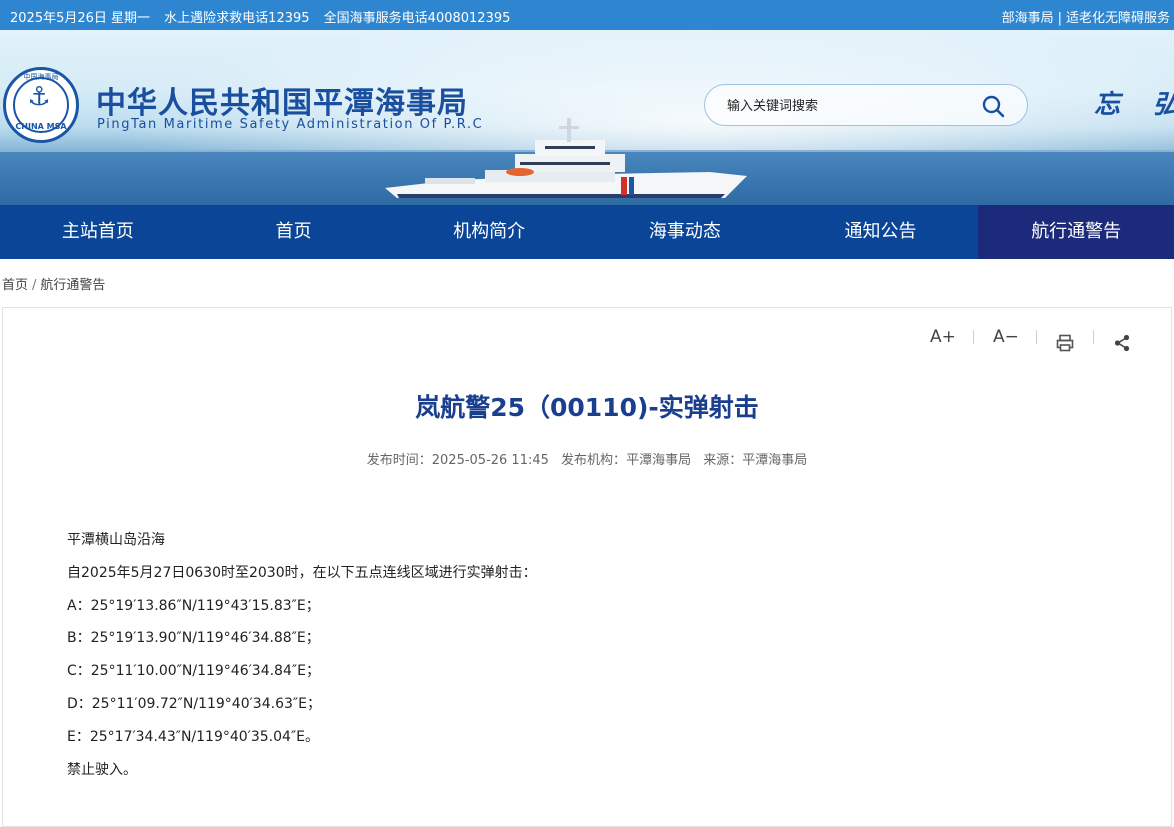 Image resolution: width=1174 pixels, height=827 pixels. I want to click on source-field: 来源：平潭海事局, so click(755, 460).